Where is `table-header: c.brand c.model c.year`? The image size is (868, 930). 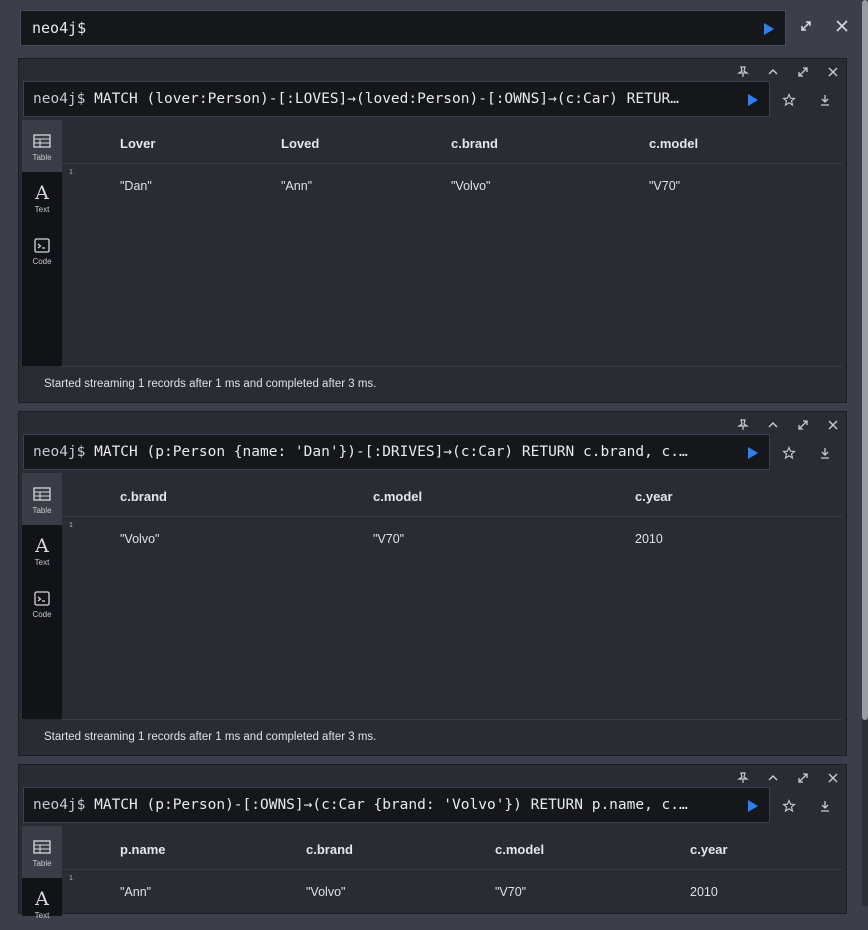
table-header: c.brand c.model c.year is located at coordinates (452, 495).